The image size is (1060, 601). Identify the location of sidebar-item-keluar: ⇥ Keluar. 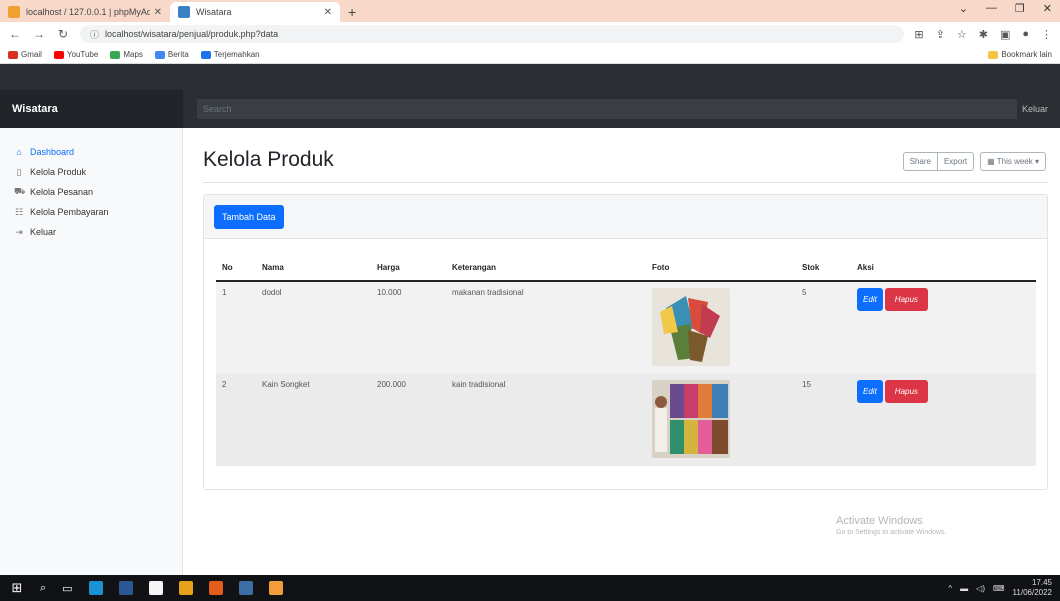
(91, 232).